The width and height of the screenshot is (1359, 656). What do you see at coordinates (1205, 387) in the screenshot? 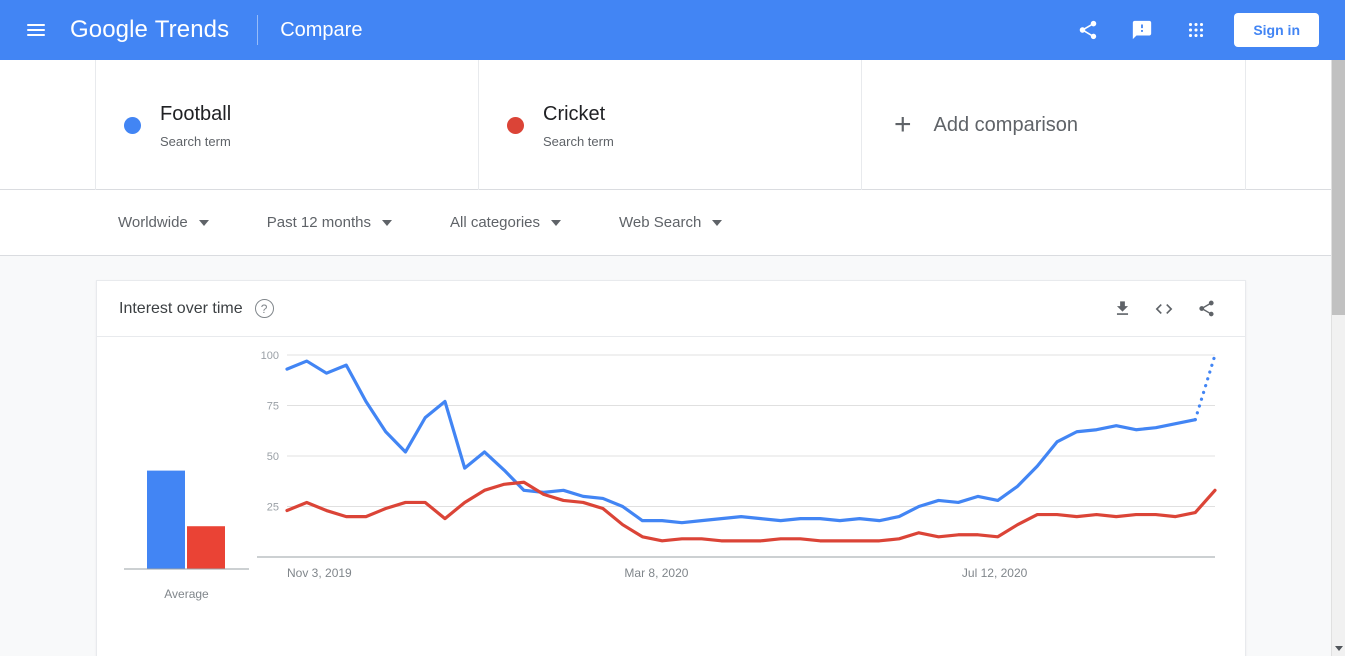
I see `series-line-dashed-football` at bounding box center [1205, 387].